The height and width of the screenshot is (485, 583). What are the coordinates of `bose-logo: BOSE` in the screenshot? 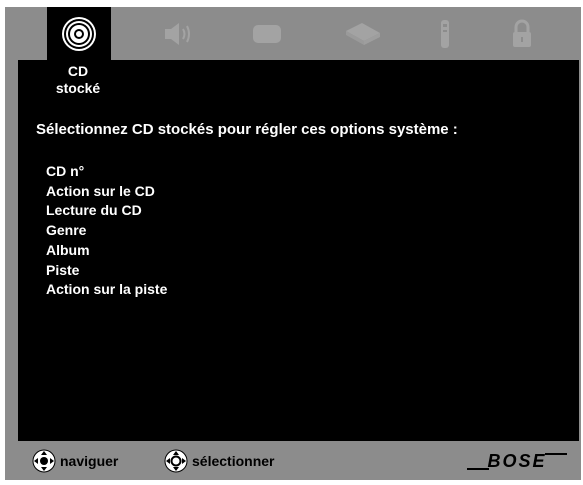 It's located at (517, 461).